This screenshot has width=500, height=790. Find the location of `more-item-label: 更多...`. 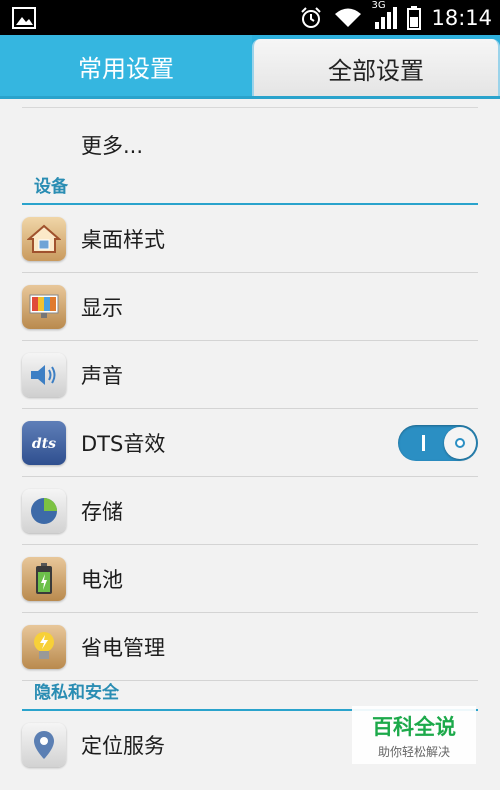

more-item-label: 更多... is located at coordinates (112, 146).